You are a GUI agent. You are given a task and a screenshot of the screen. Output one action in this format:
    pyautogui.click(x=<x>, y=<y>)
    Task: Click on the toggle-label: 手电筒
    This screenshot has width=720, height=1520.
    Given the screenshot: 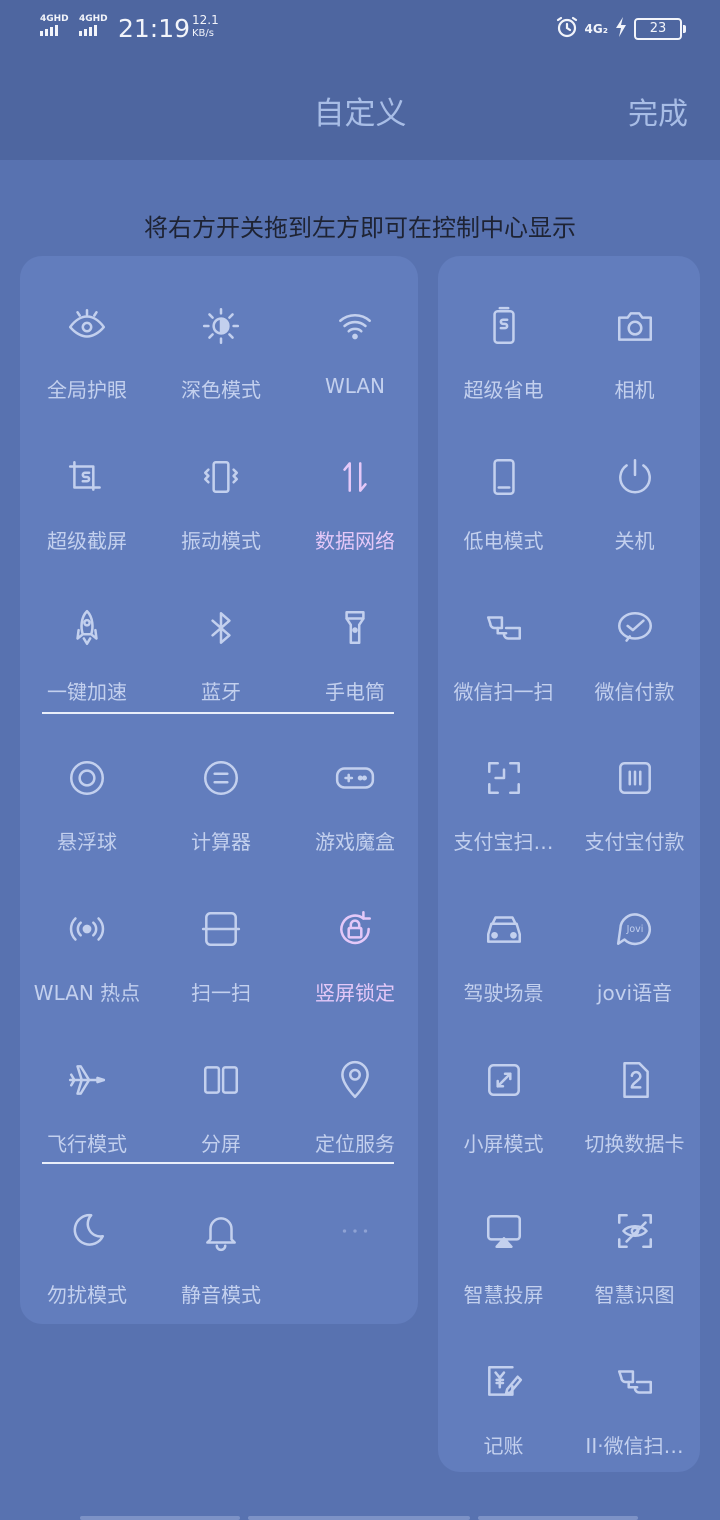 What is the action you would take?
    pyautogui.click(x=355, y=691)
    